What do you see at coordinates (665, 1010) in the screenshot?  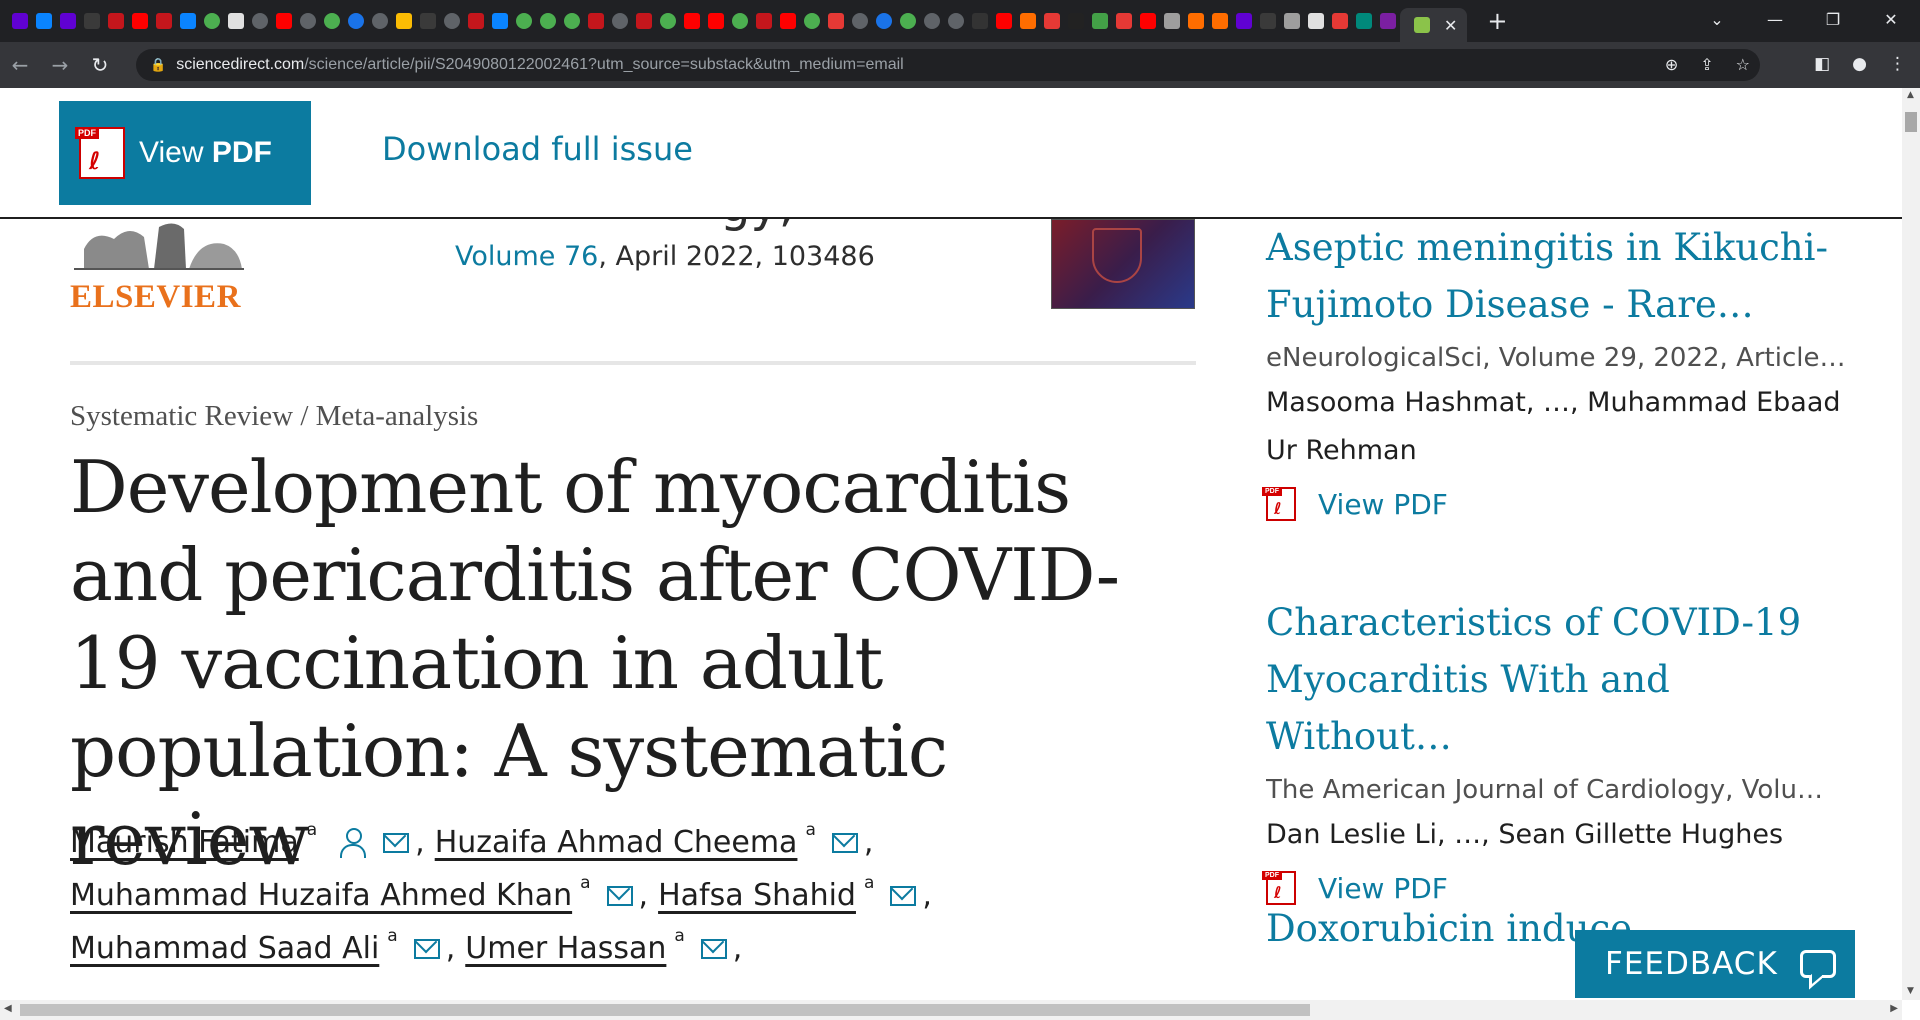 I see `horizontal-scroll-thumb` at bounding box center [665, 1010].